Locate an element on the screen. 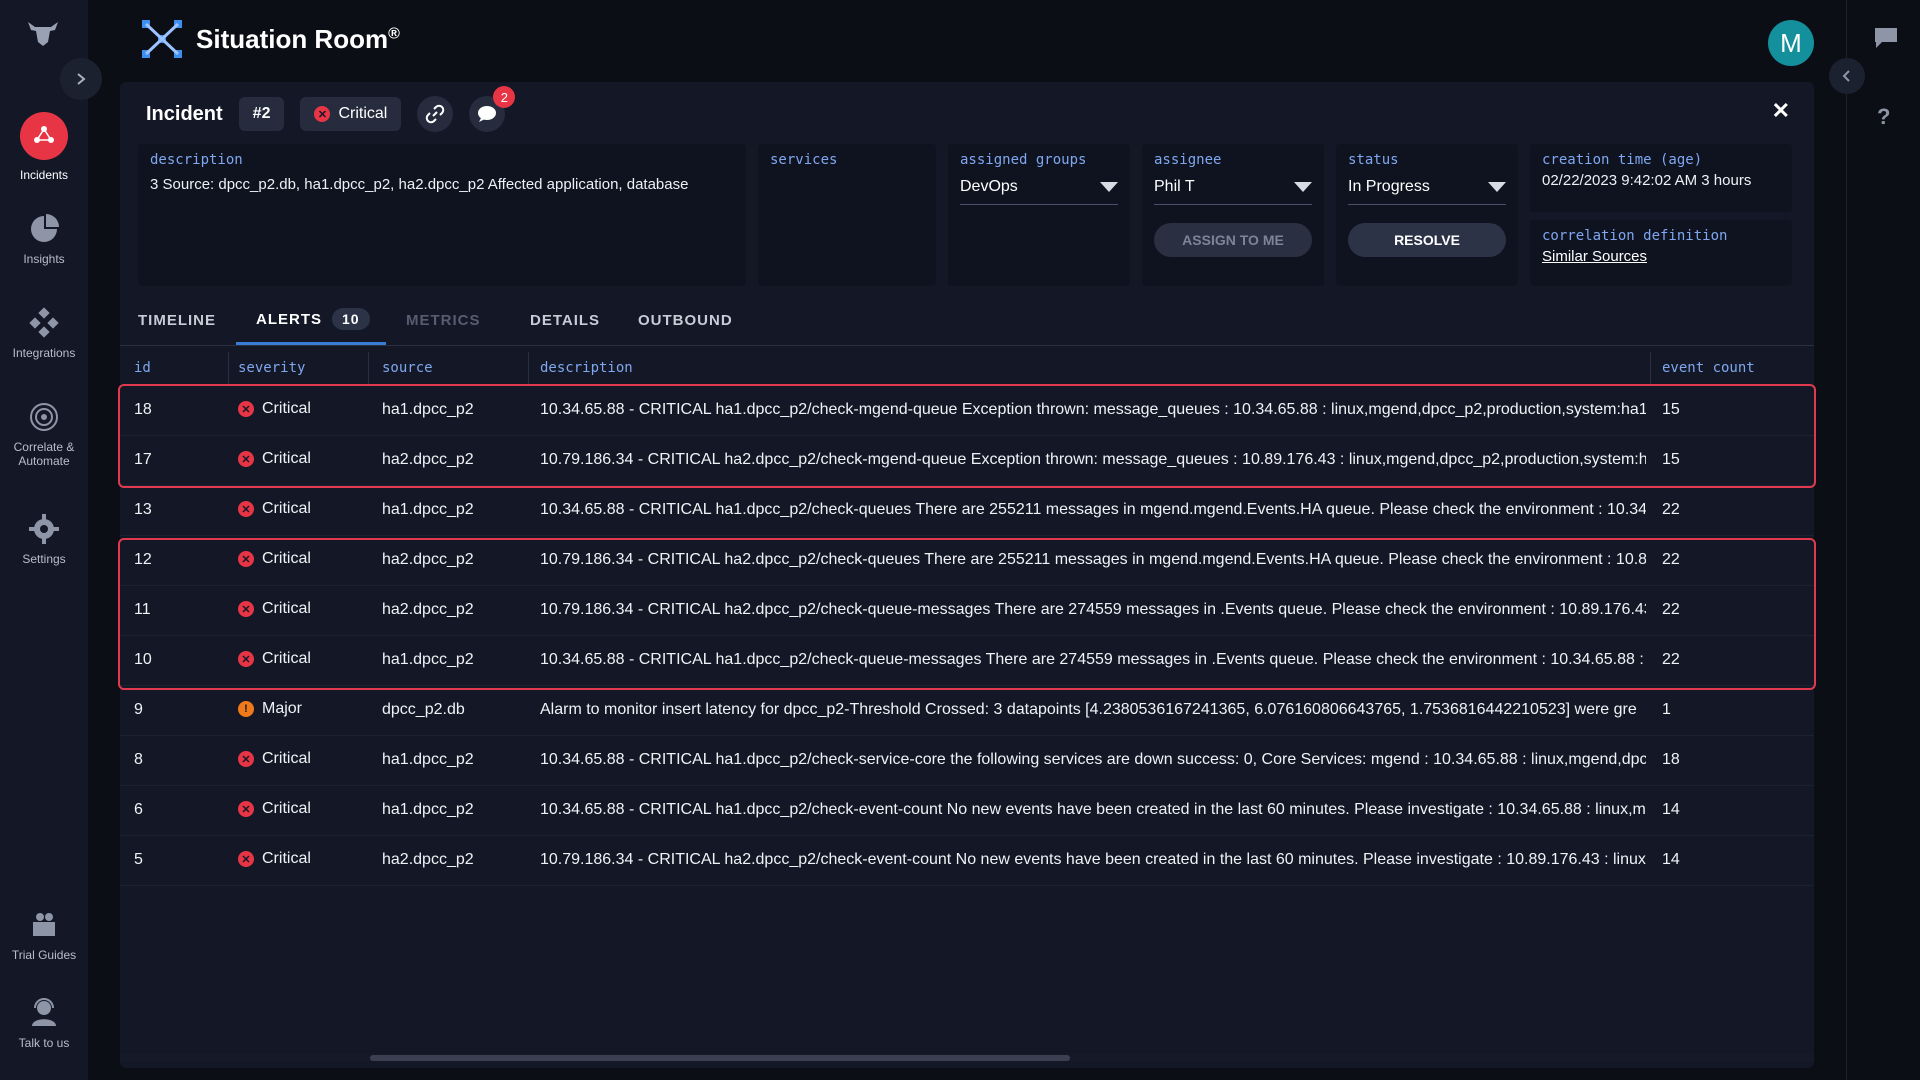 The width and height of the screenshot is (1920, 1080). tab-details: DETAILS is located at coordinates (565, 320).